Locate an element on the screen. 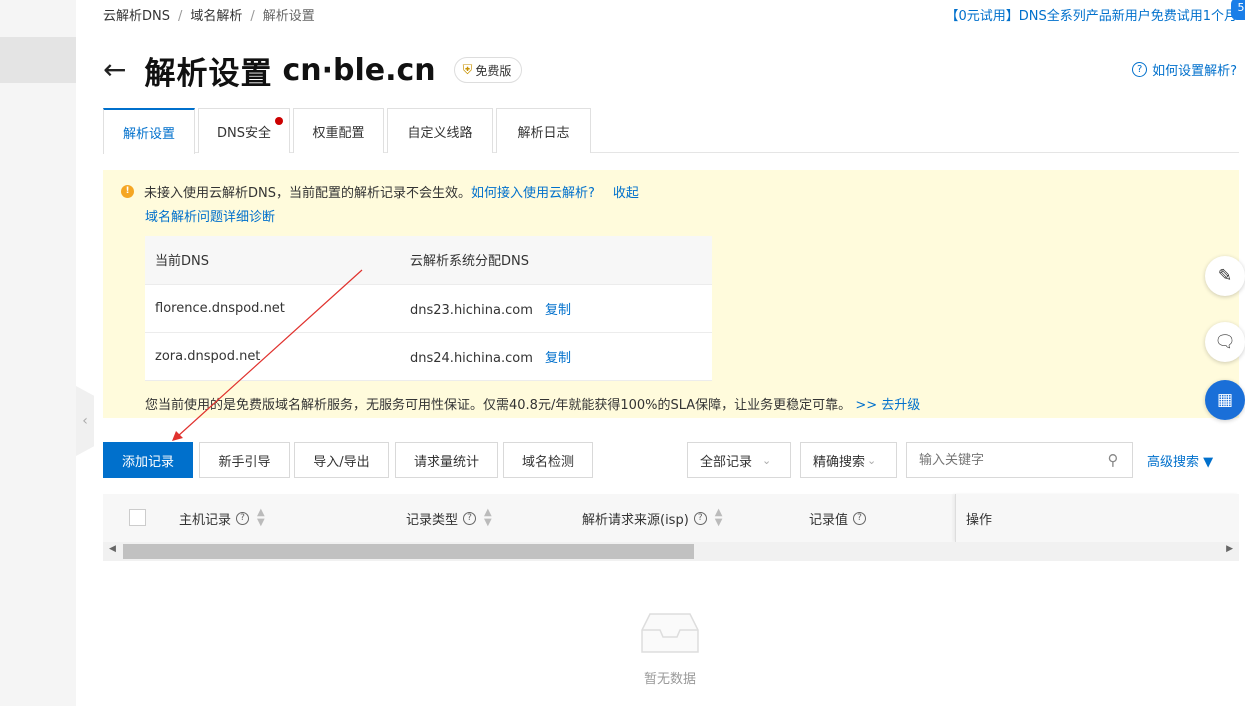 Image resolution: width=1245 pixels, height=706 pixels. table-row: zora.dnspod.net dns24.hichina.com 复制 is located at coordinates (428, 356).